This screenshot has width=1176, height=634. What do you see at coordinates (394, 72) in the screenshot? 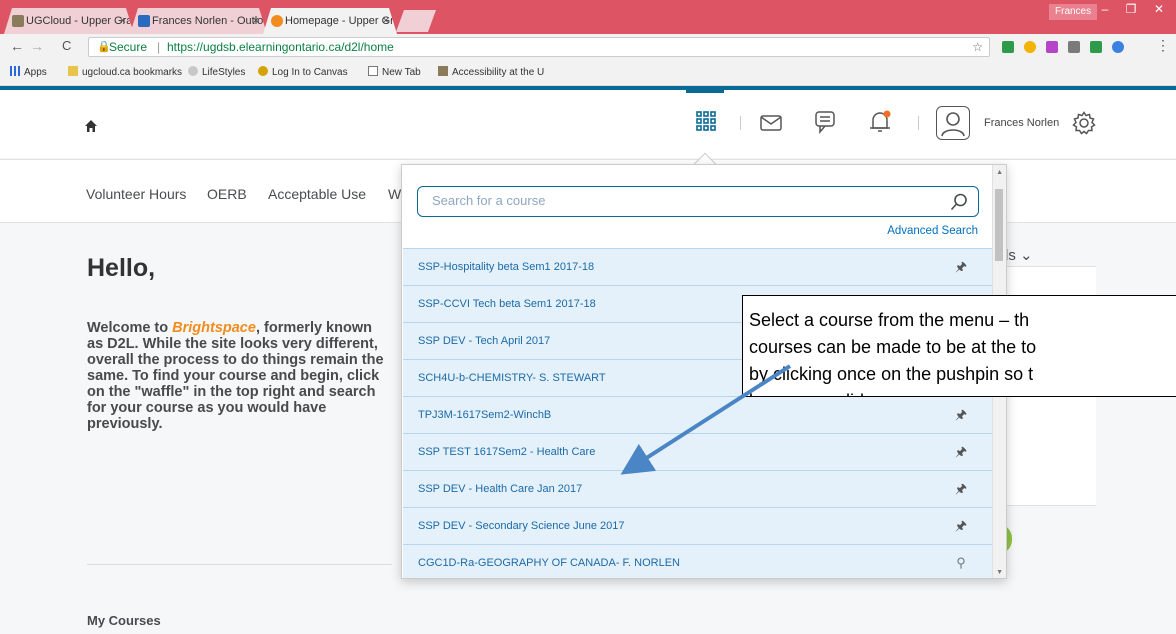
I see `bookmark-new-tab: New Tab` at bounding box center [394, 72].